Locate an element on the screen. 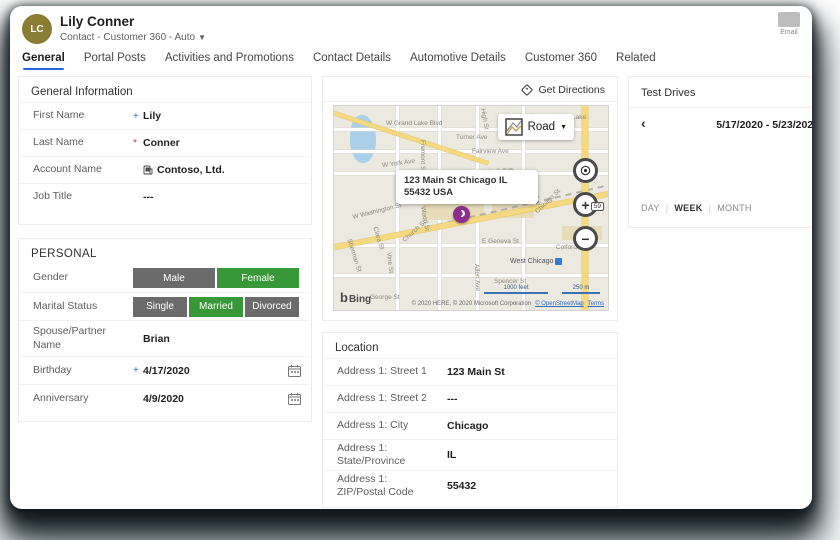  field-anniversary: Anniversary 4/9/2020 is located at coordinates (165, 398).